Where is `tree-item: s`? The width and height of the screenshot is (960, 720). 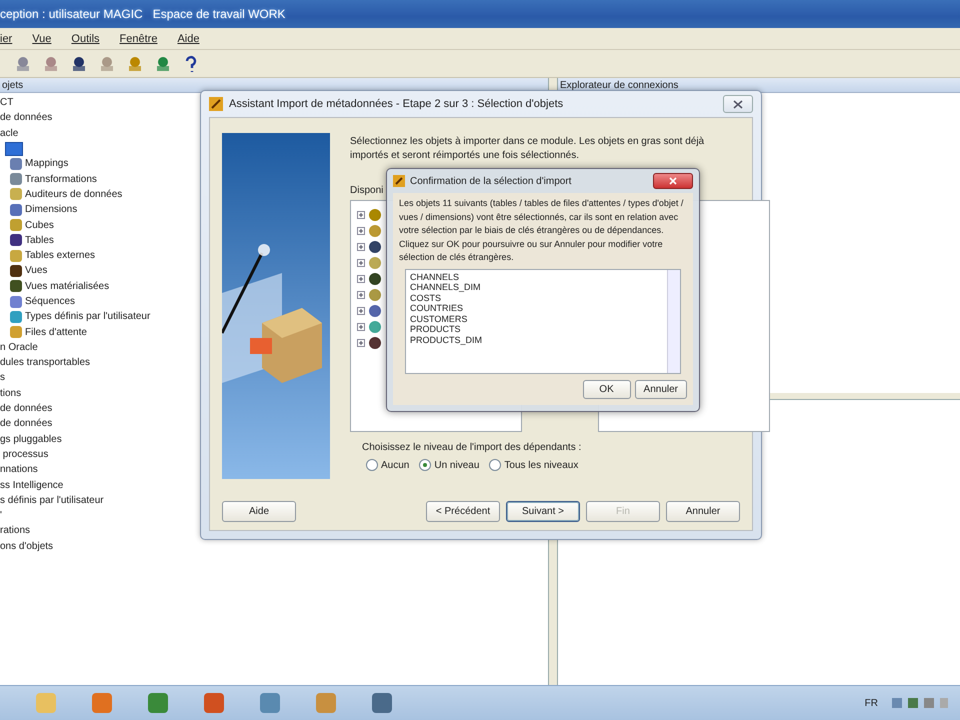 tree-item: s is located at coordinates (2, 378).